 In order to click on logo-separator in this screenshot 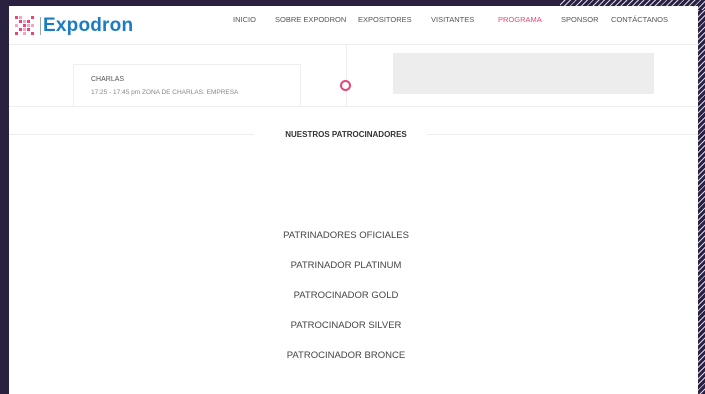, I will do `click(40, 26)`.